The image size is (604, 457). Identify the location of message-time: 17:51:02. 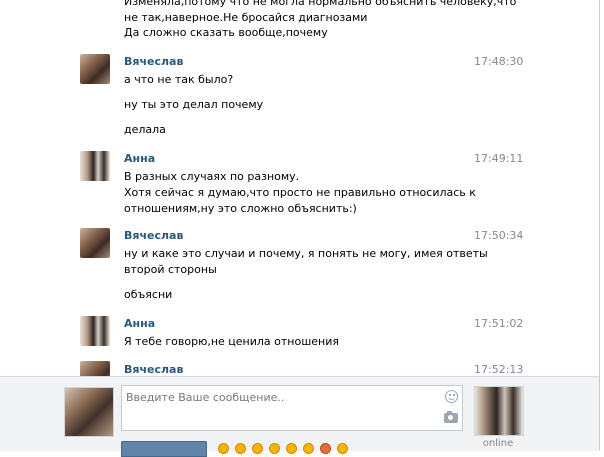
(499, 323).